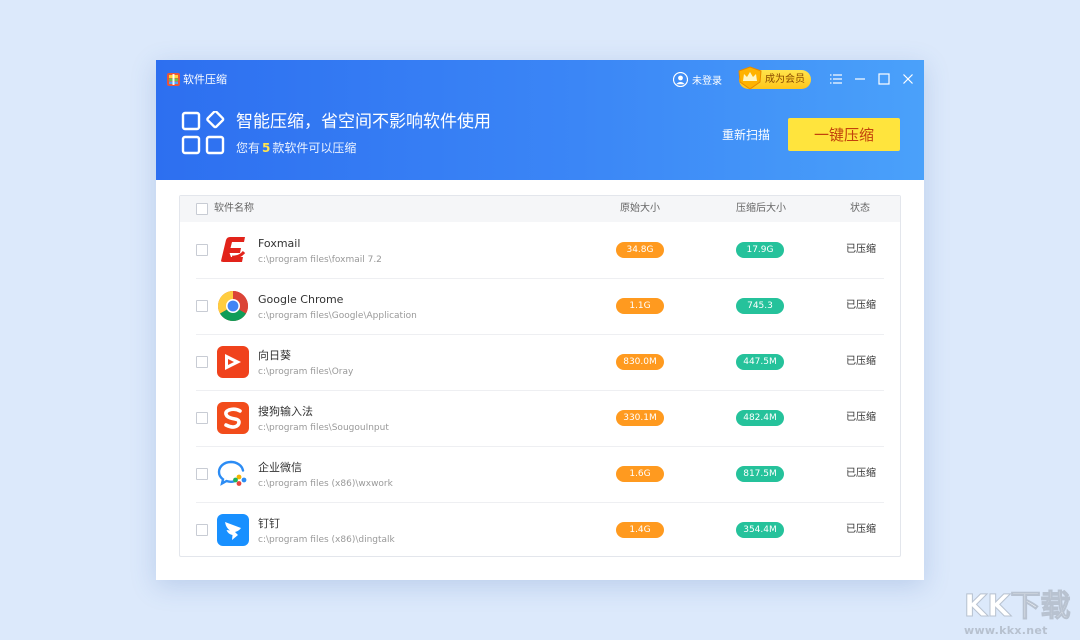 The height and width of the screenshot is (640, 1080). I want to click on original-size-badge: 830.0M, so click(640, 362).